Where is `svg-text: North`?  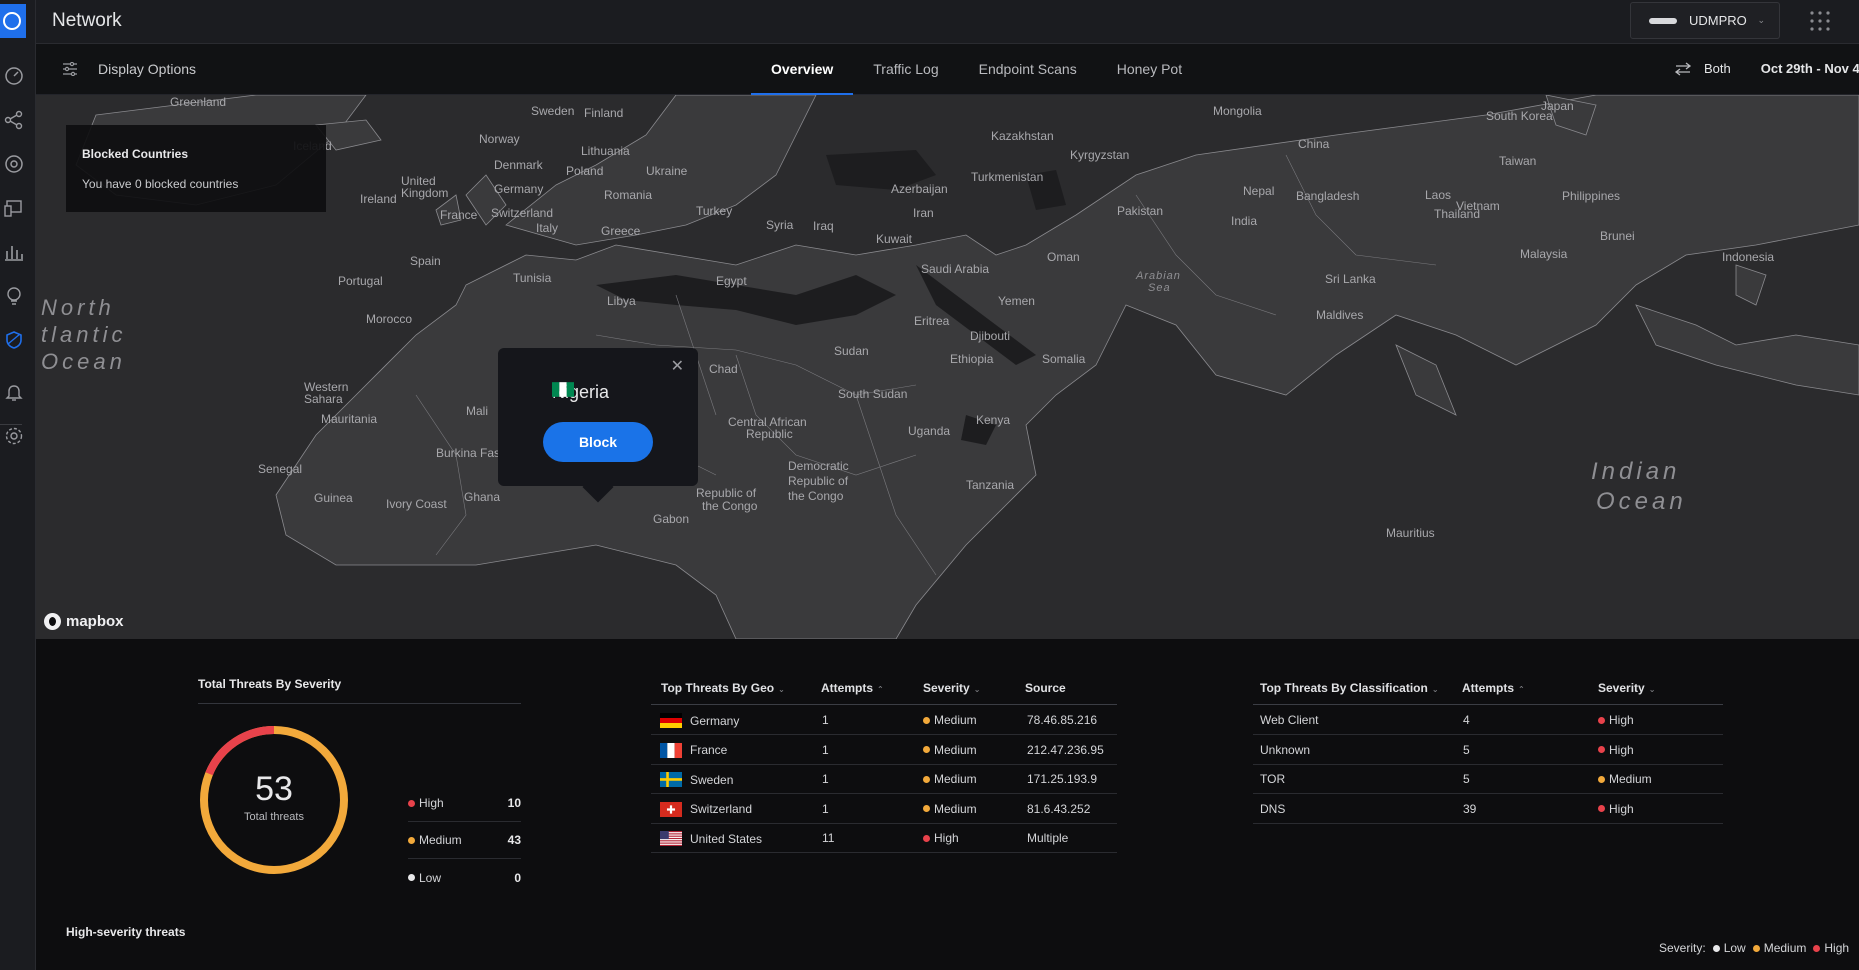 svg-text: North is located at coordinates (78, 307).